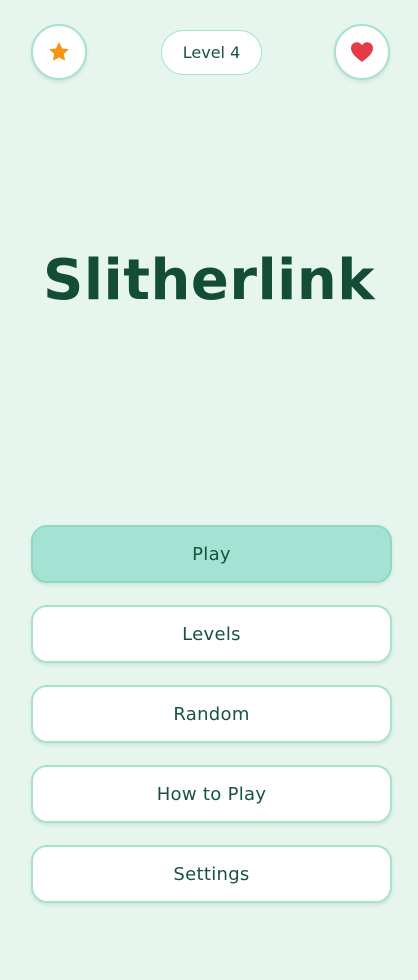 This screenshot has height=980, width=418. I want to click on random-button: Random, so click(211, 714).